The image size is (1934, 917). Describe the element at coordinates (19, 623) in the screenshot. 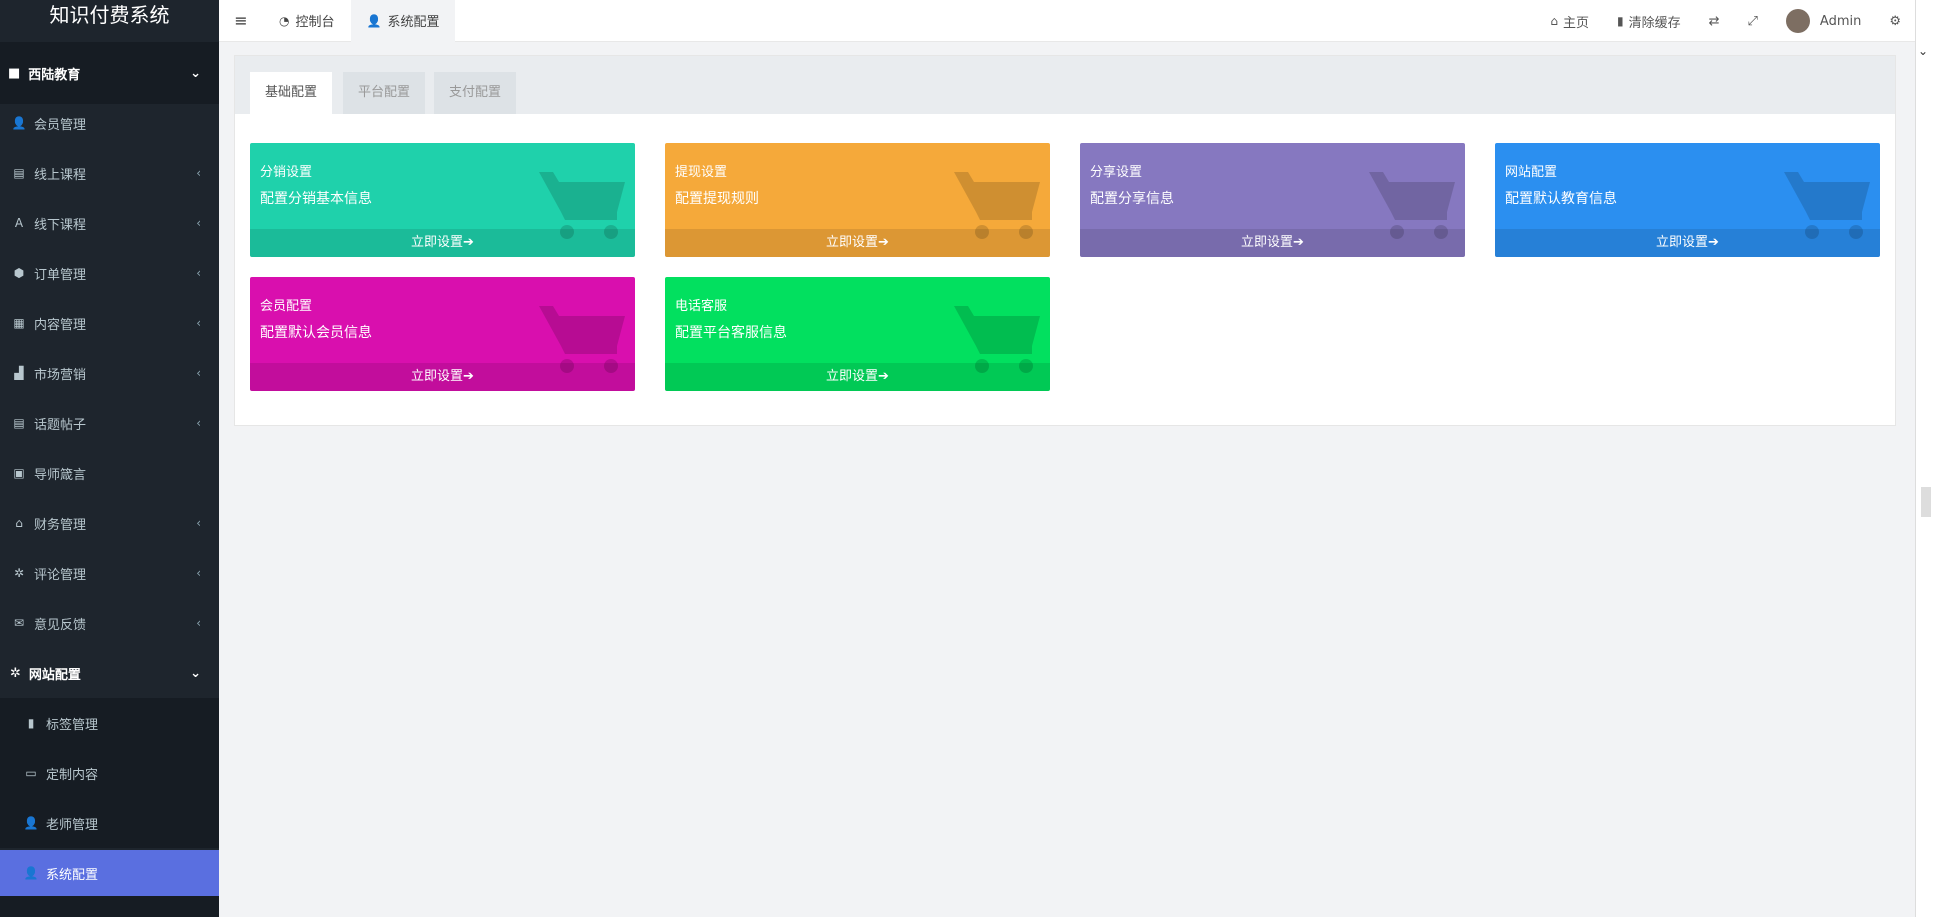

I see `envelope-icon: ✉` at that location.